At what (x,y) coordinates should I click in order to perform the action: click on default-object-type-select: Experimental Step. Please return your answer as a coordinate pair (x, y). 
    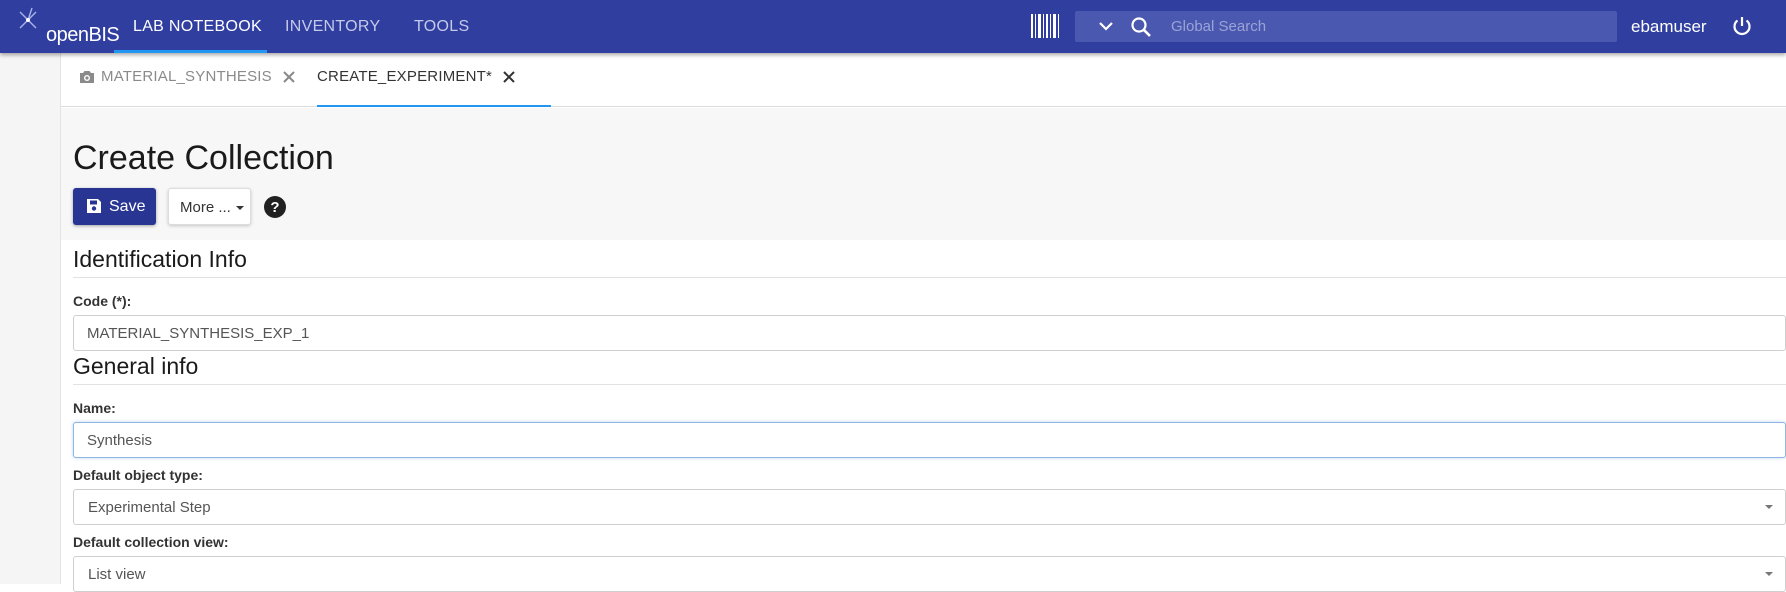
    Looking at the image, I should click on (929, 507).